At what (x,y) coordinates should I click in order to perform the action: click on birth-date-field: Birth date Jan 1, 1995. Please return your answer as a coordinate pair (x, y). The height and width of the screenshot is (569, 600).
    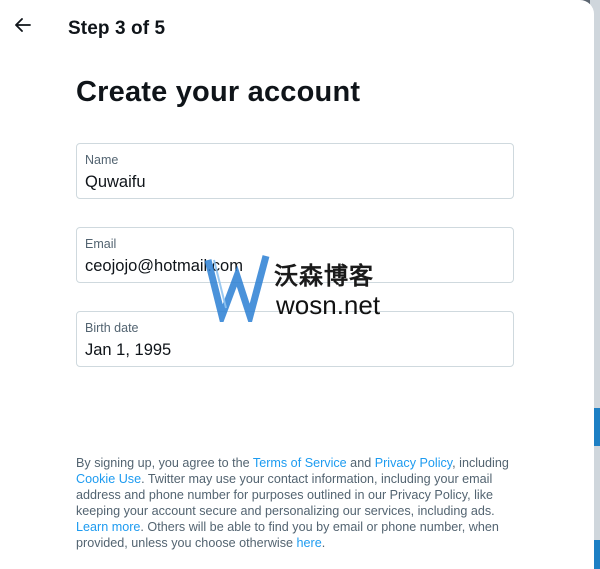
    Looking at the image, I should click on (295, 339).